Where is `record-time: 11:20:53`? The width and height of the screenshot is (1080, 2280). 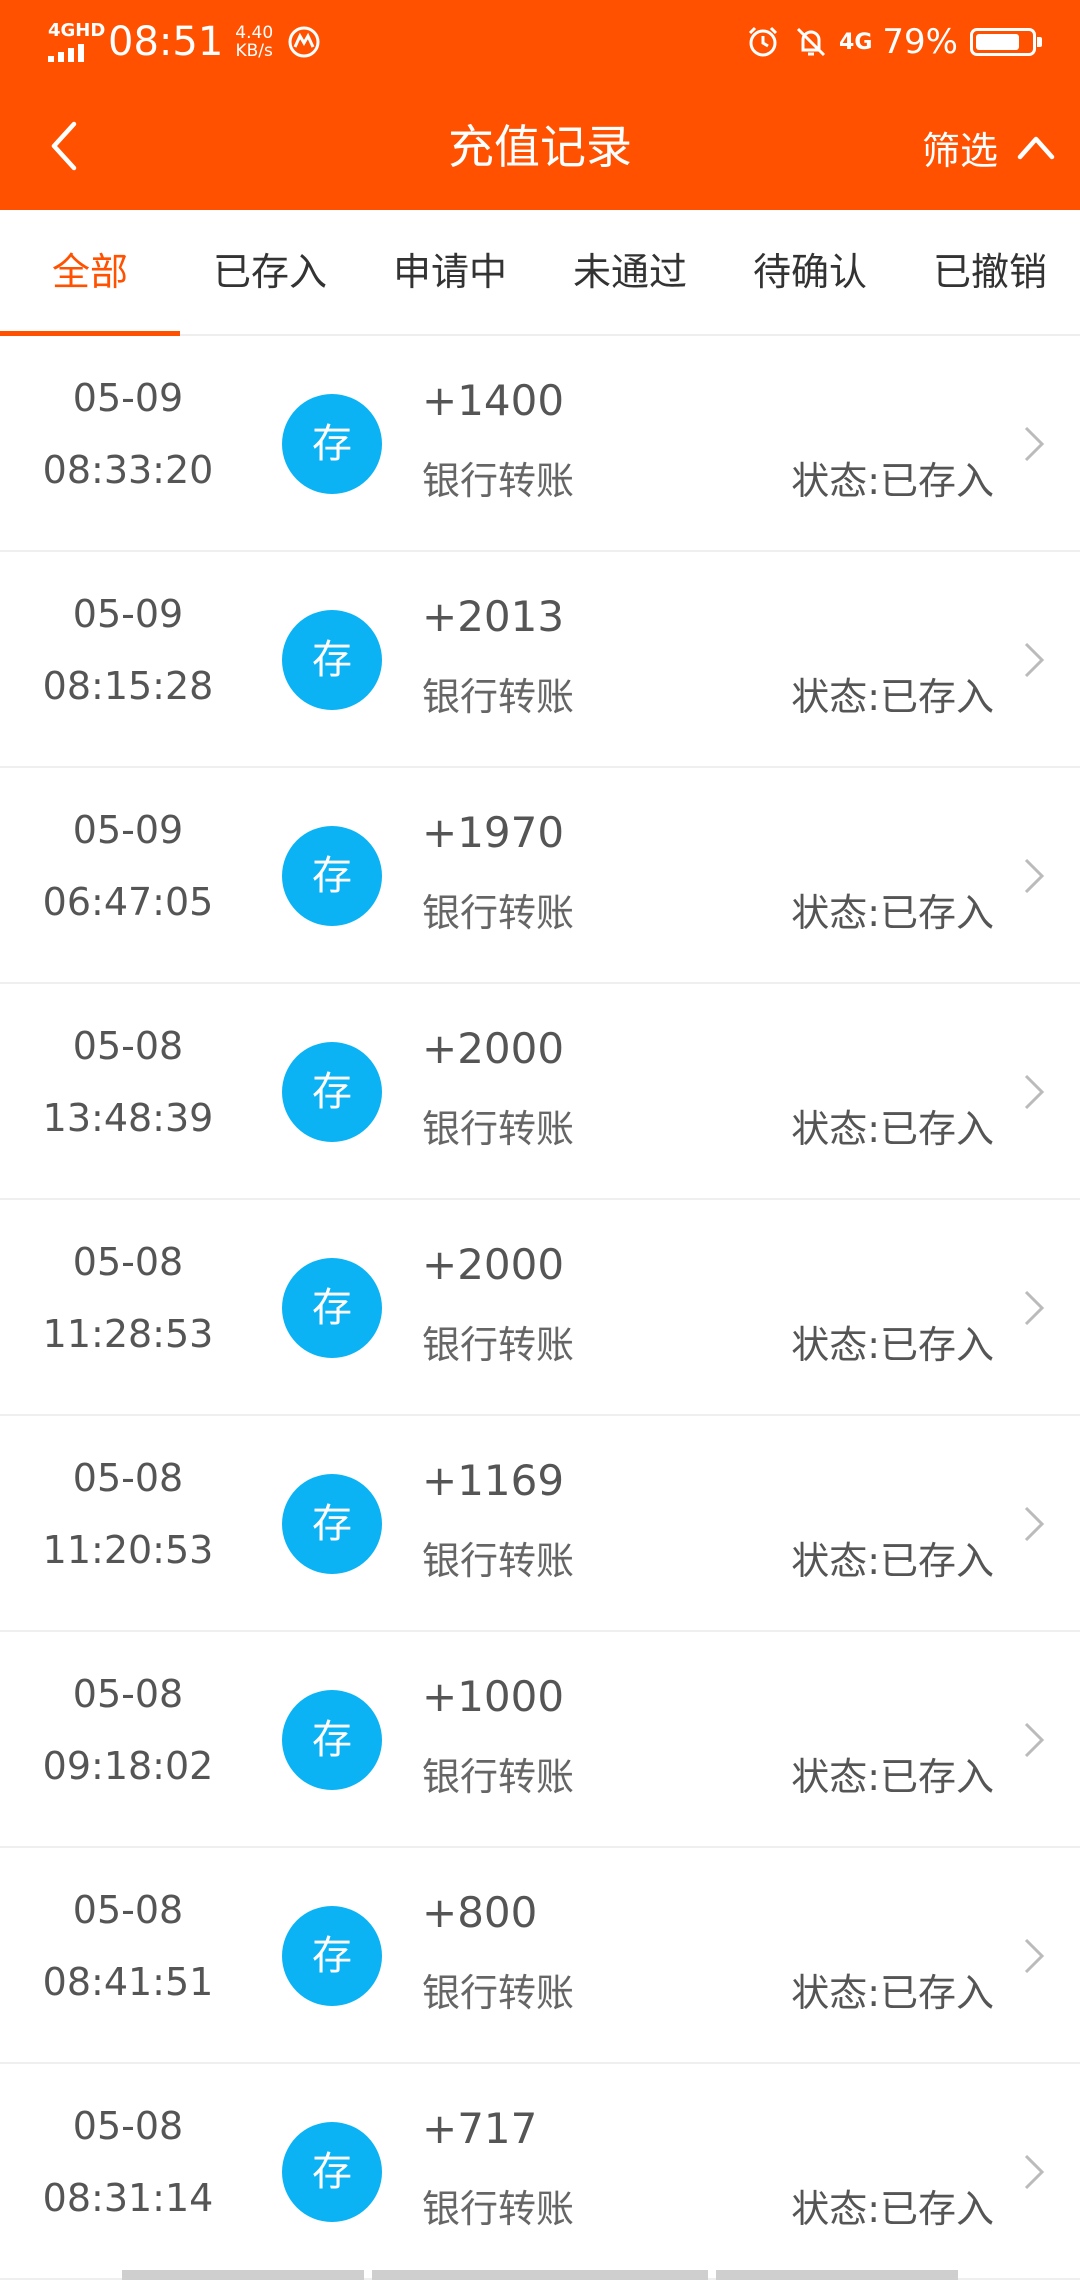 record-time: 11:20:53 is located at coordinates (128, 1550).